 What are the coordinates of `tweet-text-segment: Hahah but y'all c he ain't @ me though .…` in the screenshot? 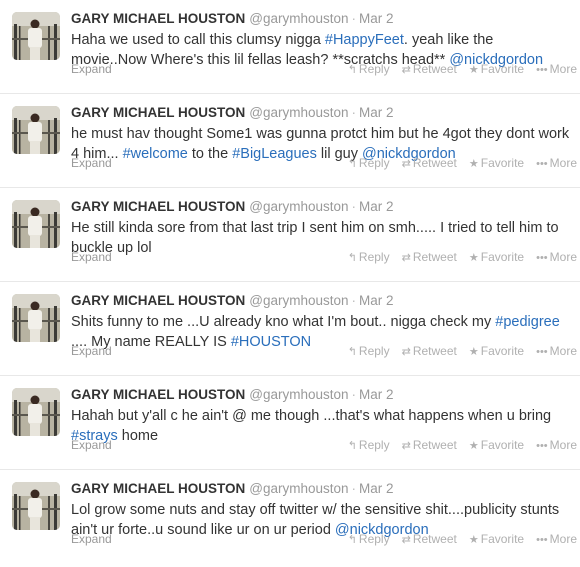 It's located at (311, 416).